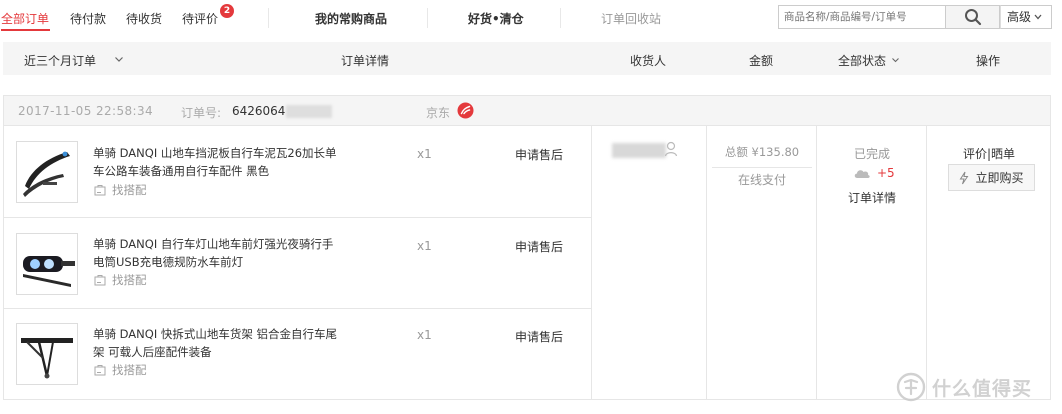 The image size is (1062, 414). I want to click on mudguard-image, so click(46, 174).